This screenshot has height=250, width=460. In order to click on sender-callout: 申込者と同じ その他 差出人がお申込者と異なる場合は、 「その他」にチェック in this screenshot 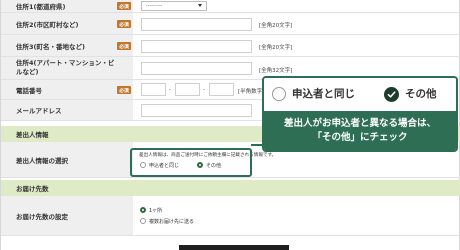, I will do `click(360, 114)`.